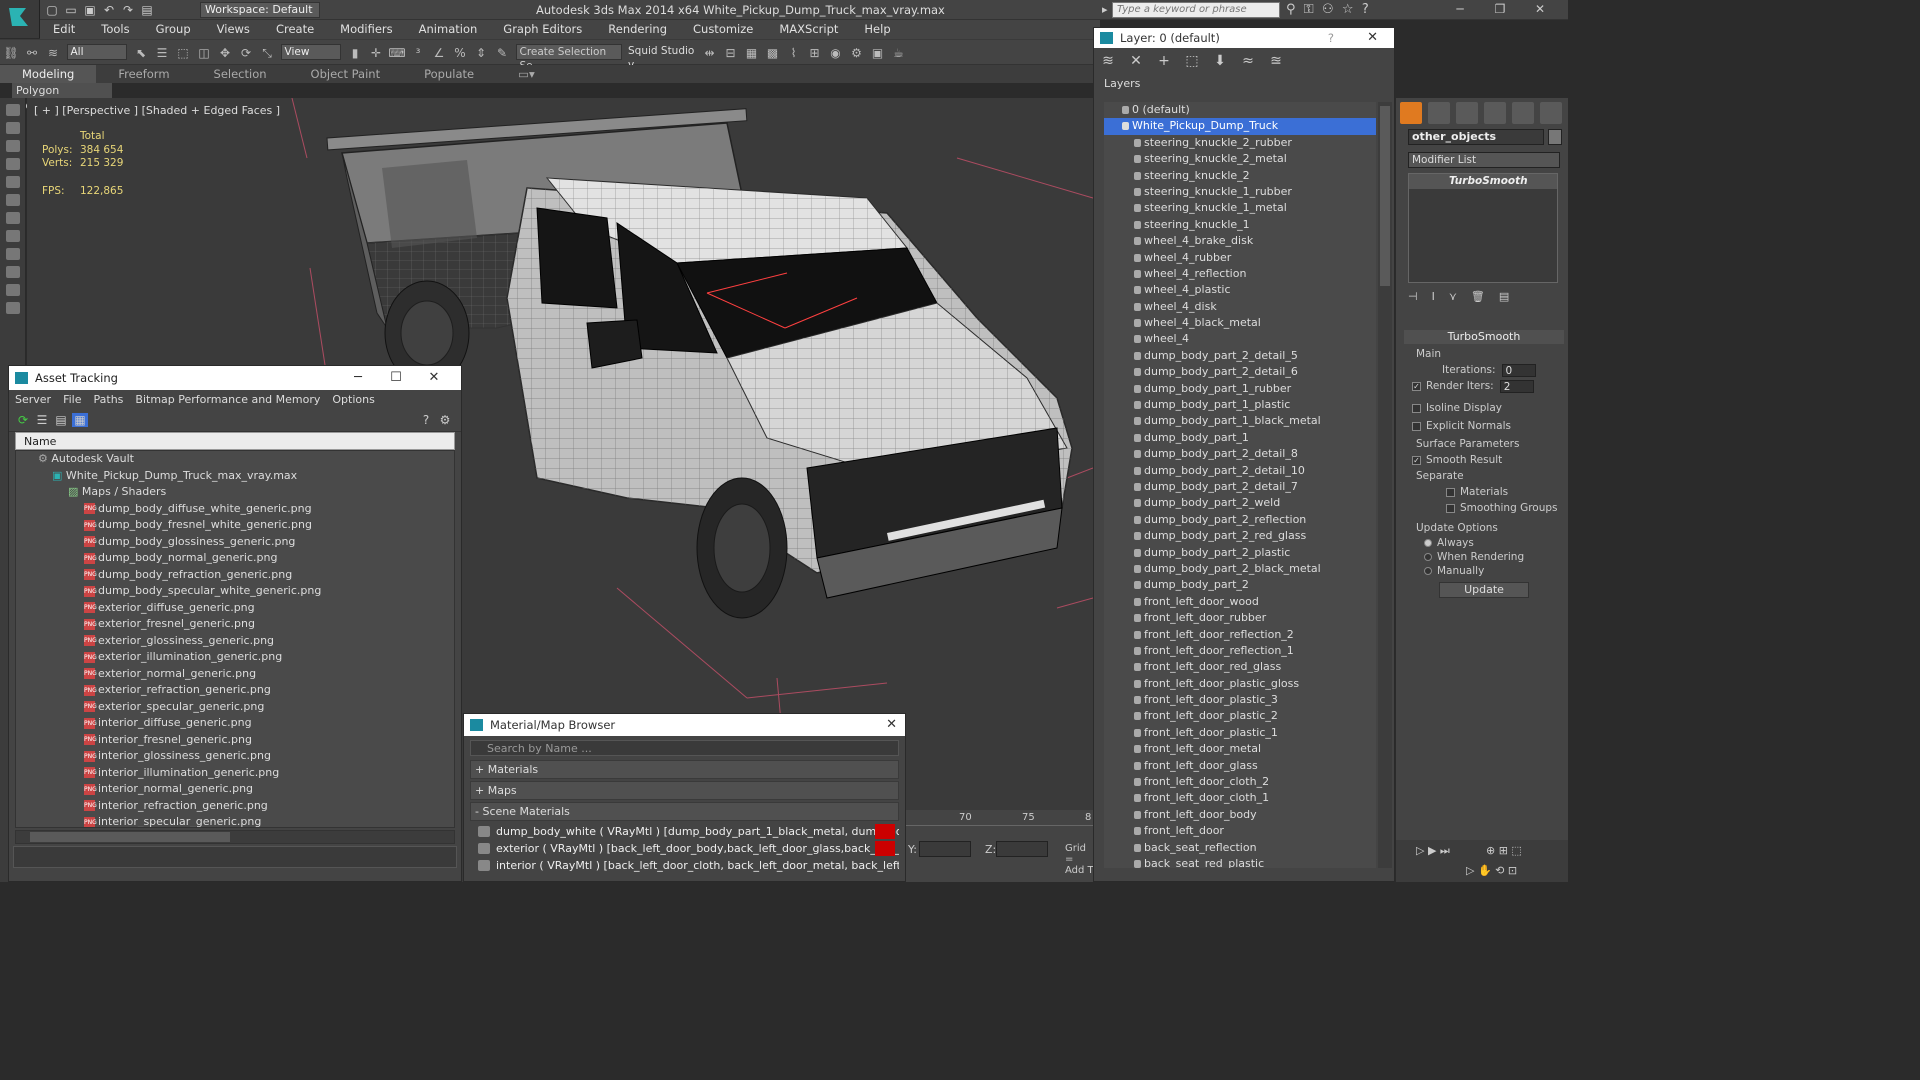  What do you see at coordinates (235, 591) in the screenshot?
I see `asset-file-row: PNGdump_body_specular_white_generic.png` at bounding box center [235, 591].